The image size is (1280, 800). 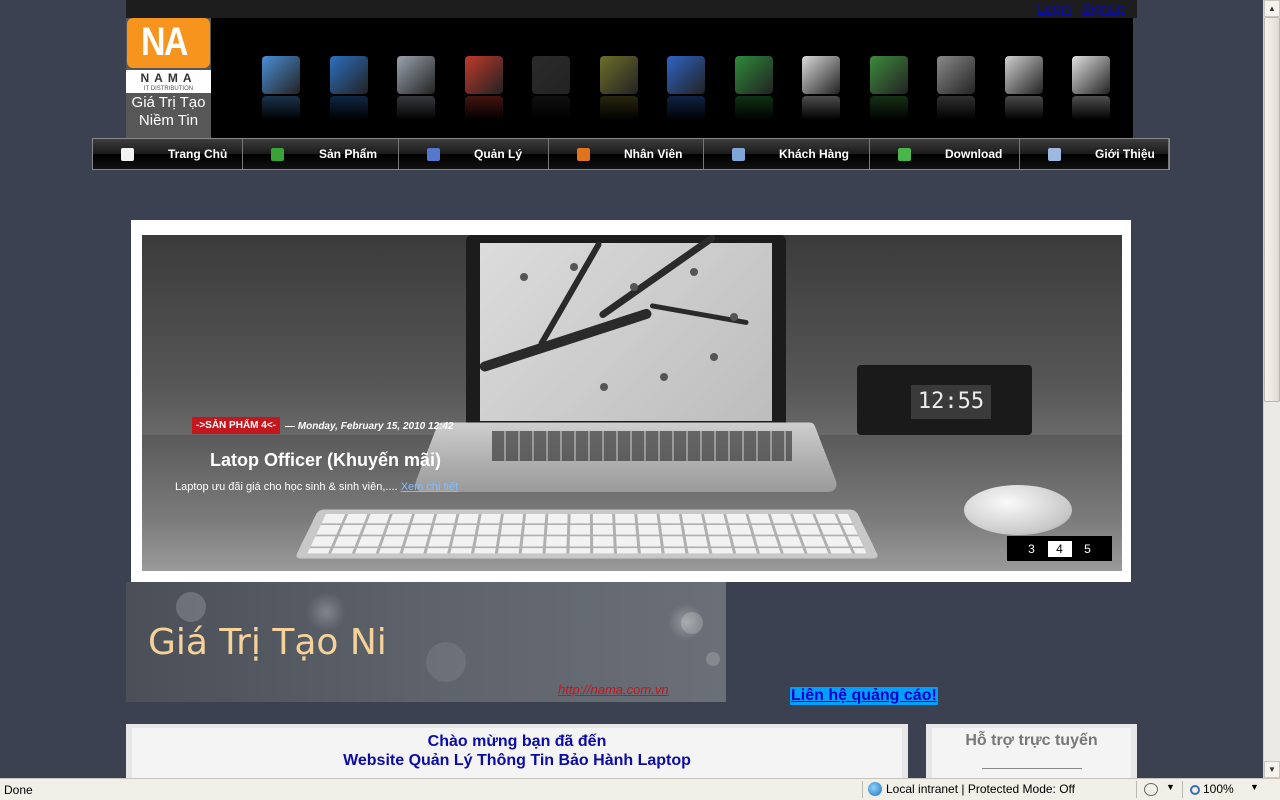 What do you see at coordinates (236, 425) in the screenshot?
I see `slide-category-badge: ->SẢN PHẨM 4<-` at bounding box center [236, 425].